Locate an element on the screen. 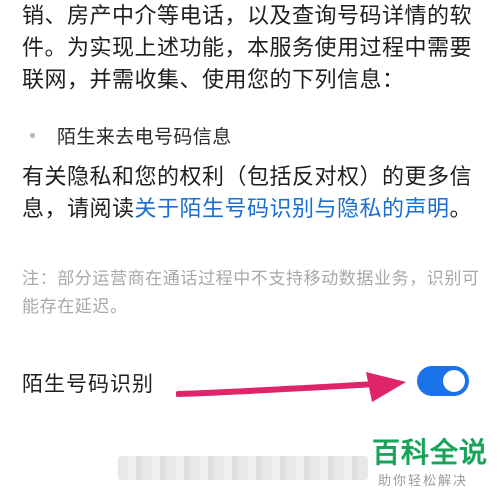 This screenshot has height=500, width=500. list-item-label: 陌生来去电号码信息 is located at coordinates (144, 136).